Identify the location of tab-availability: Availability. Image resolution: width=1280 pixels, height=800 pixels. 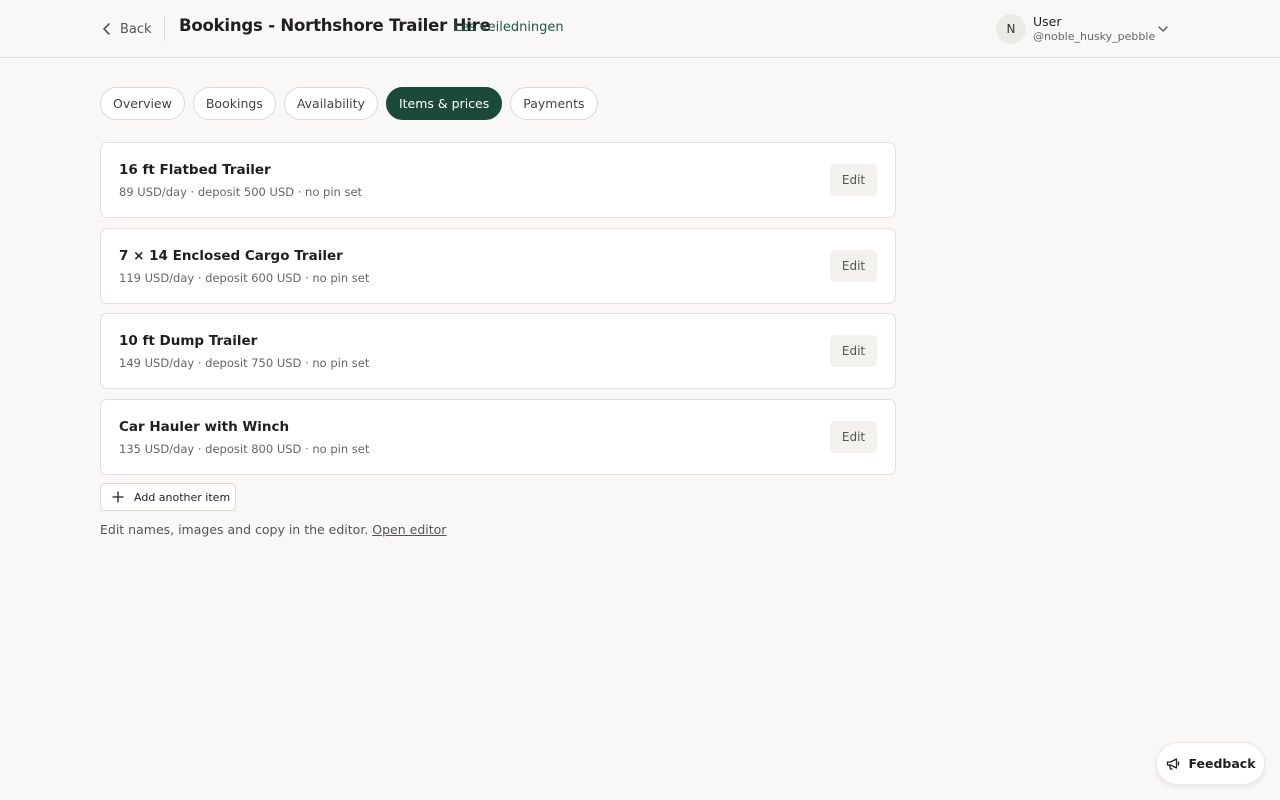
(330, 103).